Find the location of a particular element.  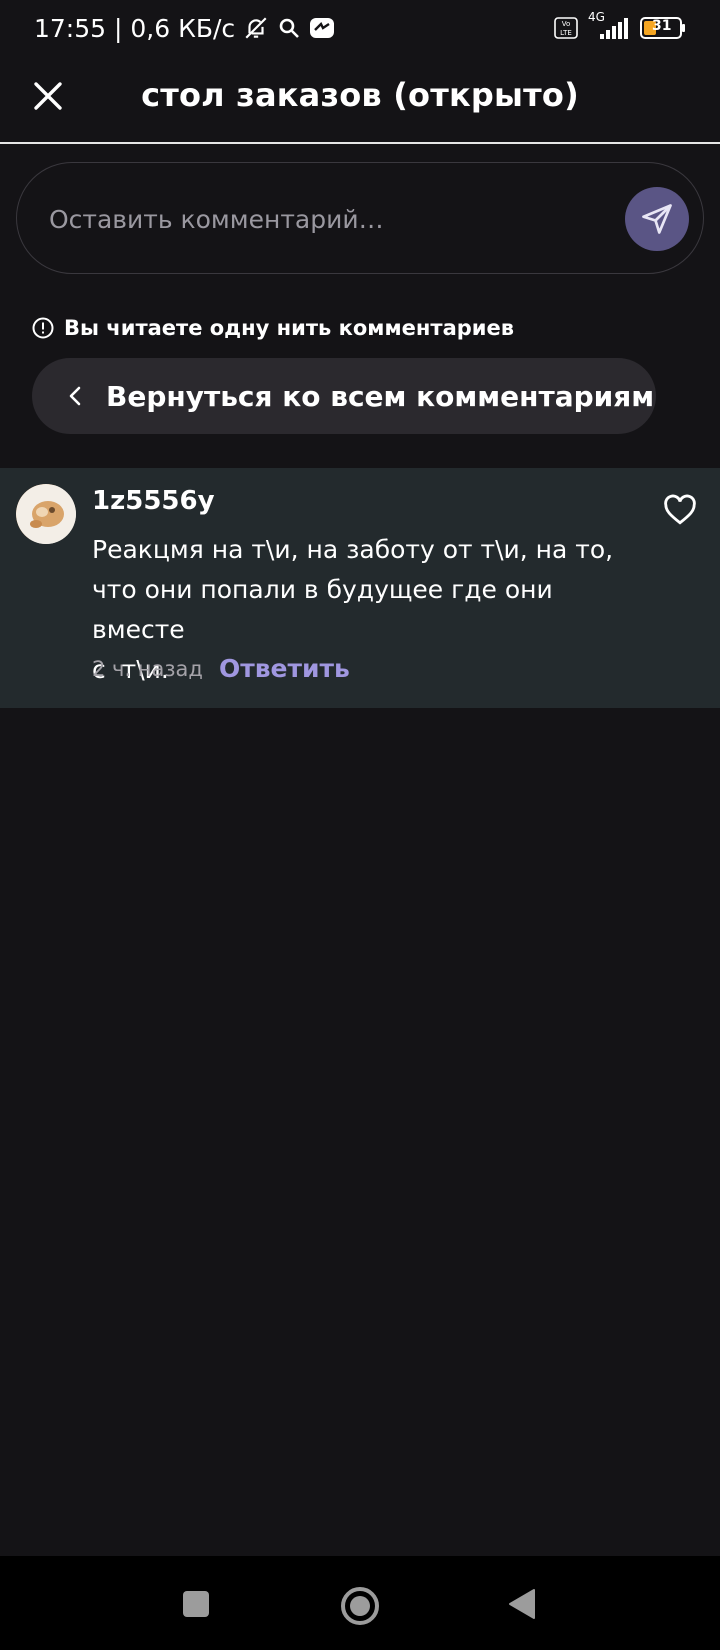

volte-icon: Vo LTE is located at coordinates (566, 28).